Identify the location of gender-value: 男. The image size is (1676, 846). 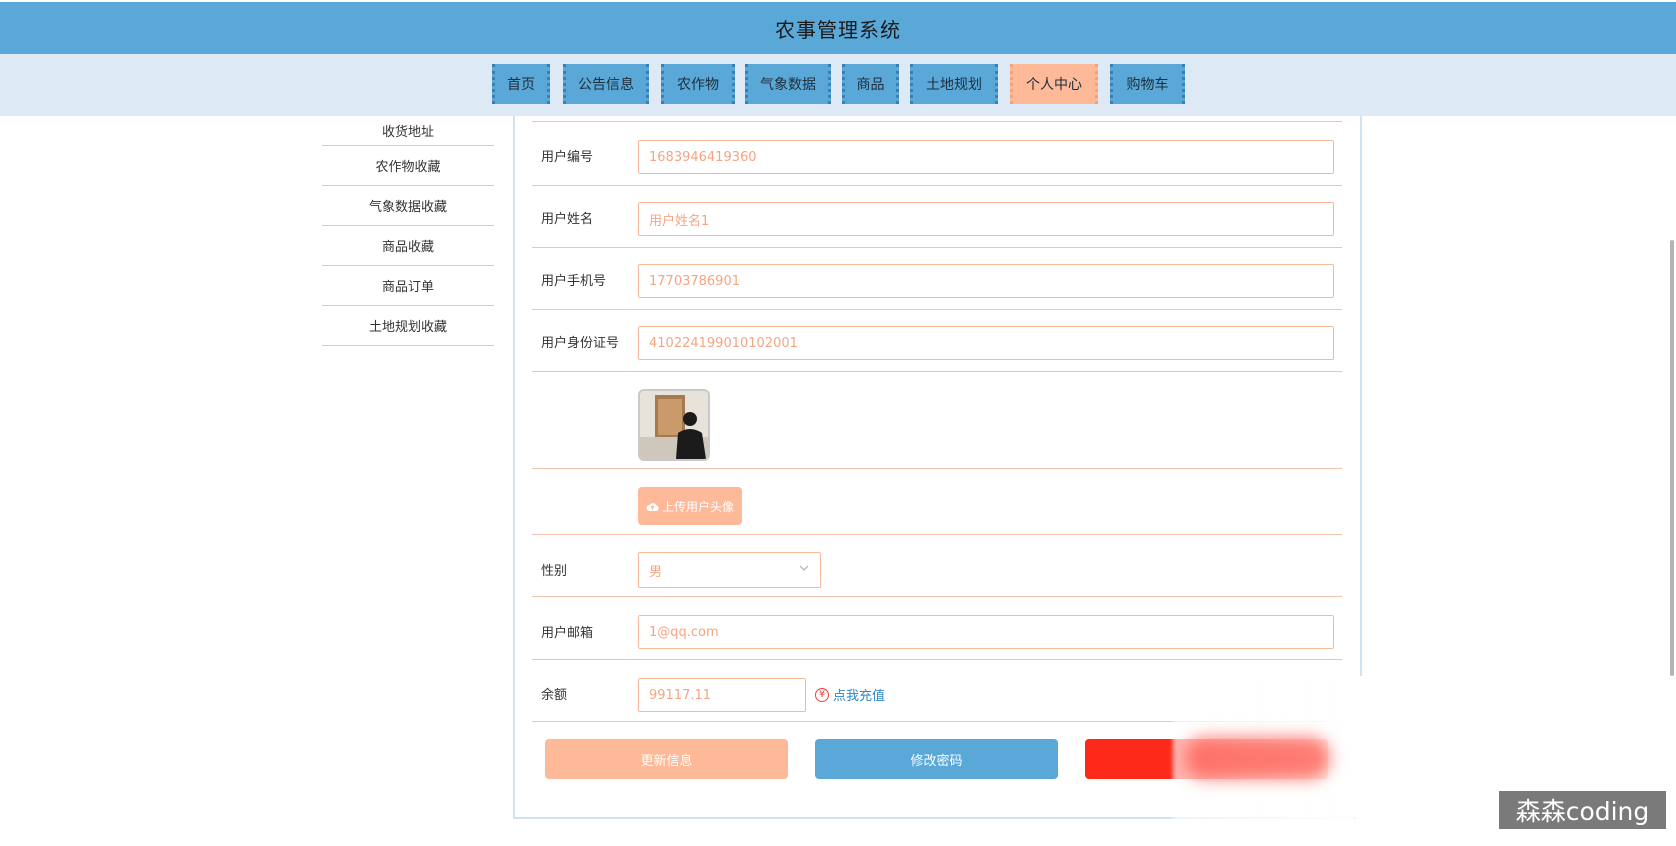
(656, 572).